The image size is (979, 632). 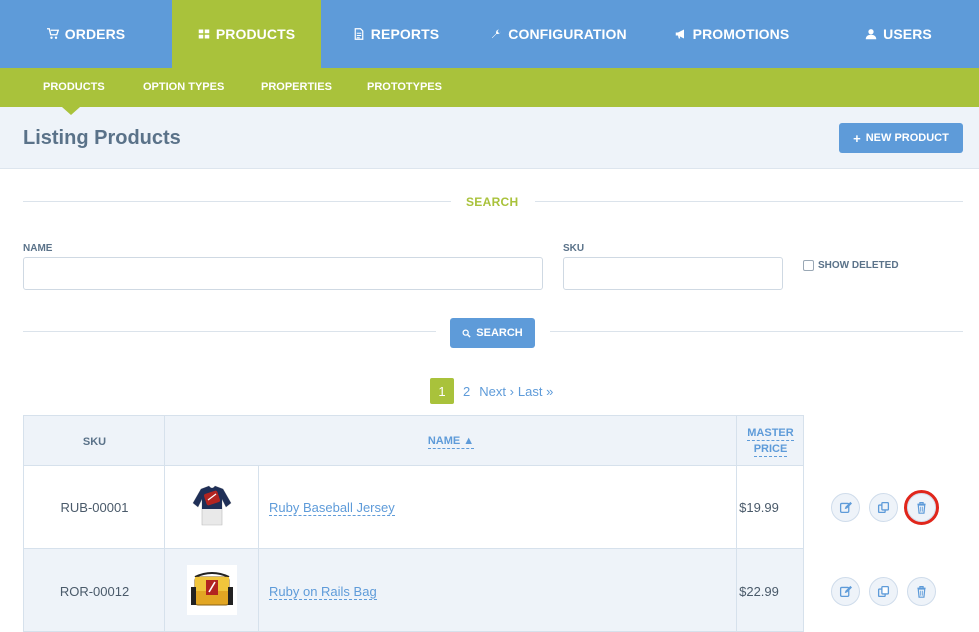 What do you see at coordinates (94, 591) in the screenshot?
I see `row-sku: ROR-00012` at bounding box center [94, 591].